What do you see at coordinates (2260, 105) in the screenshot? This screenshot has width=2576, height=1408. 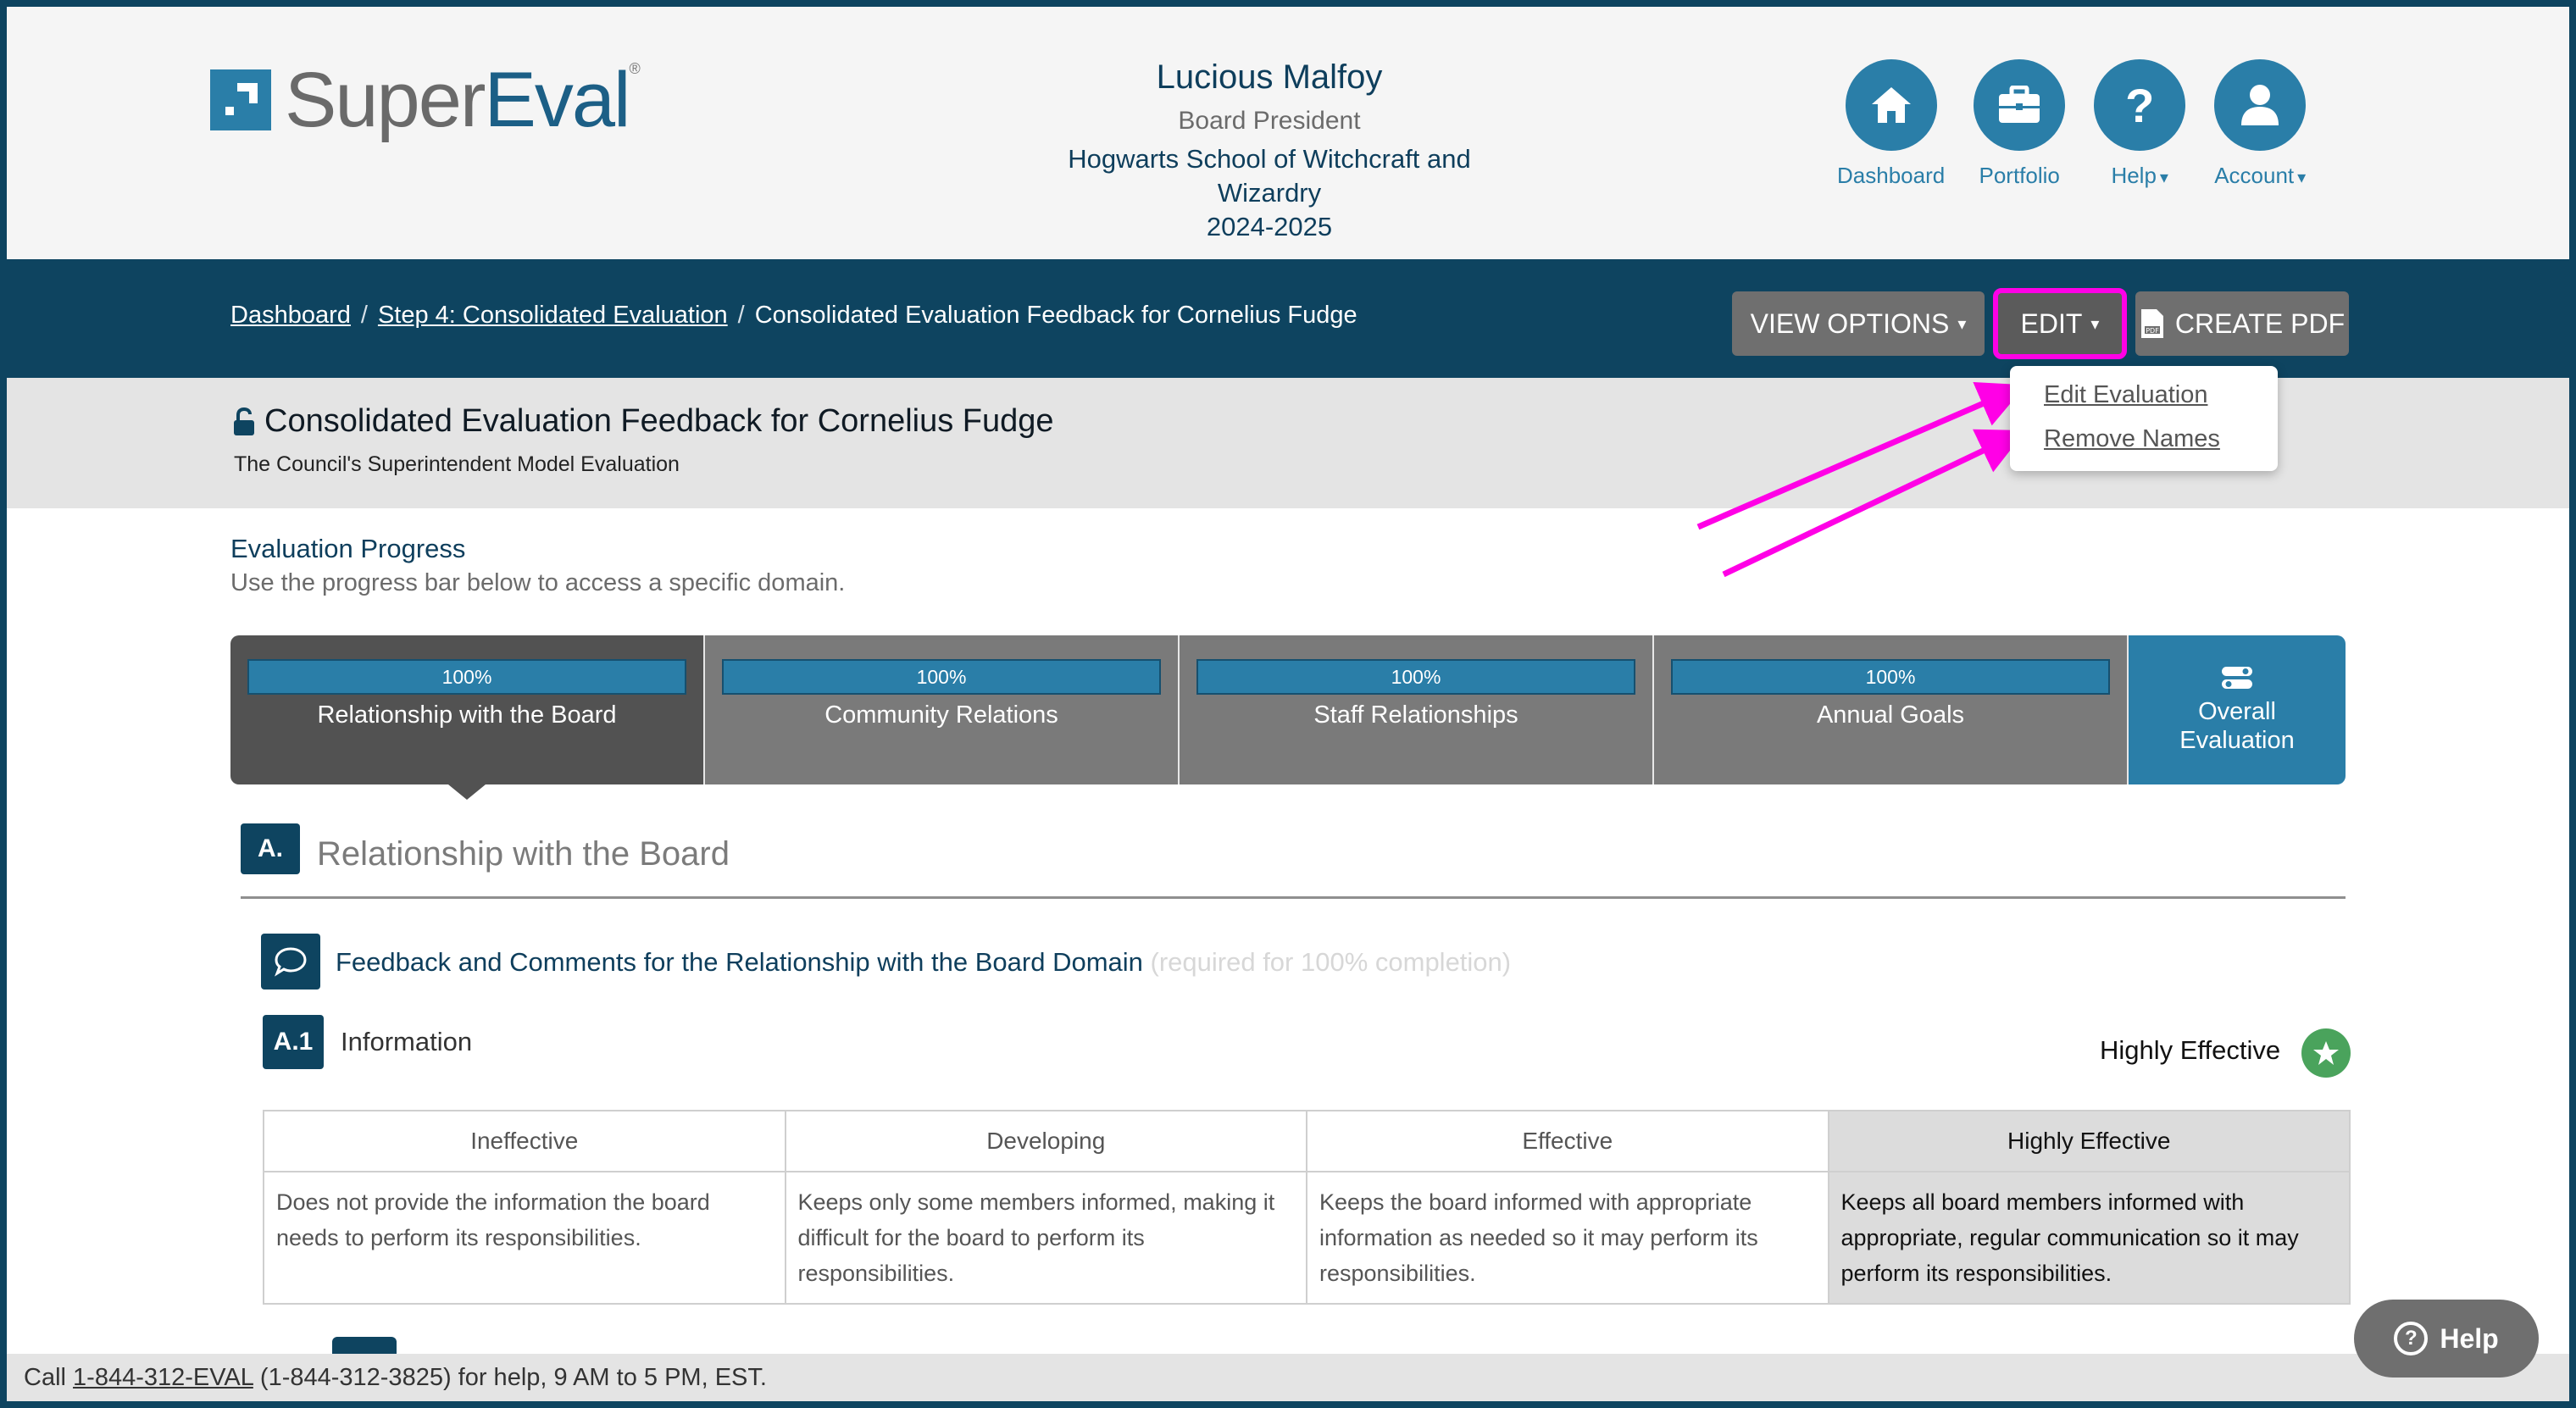 I see `user-icon` at bounding box center [2260, 105].